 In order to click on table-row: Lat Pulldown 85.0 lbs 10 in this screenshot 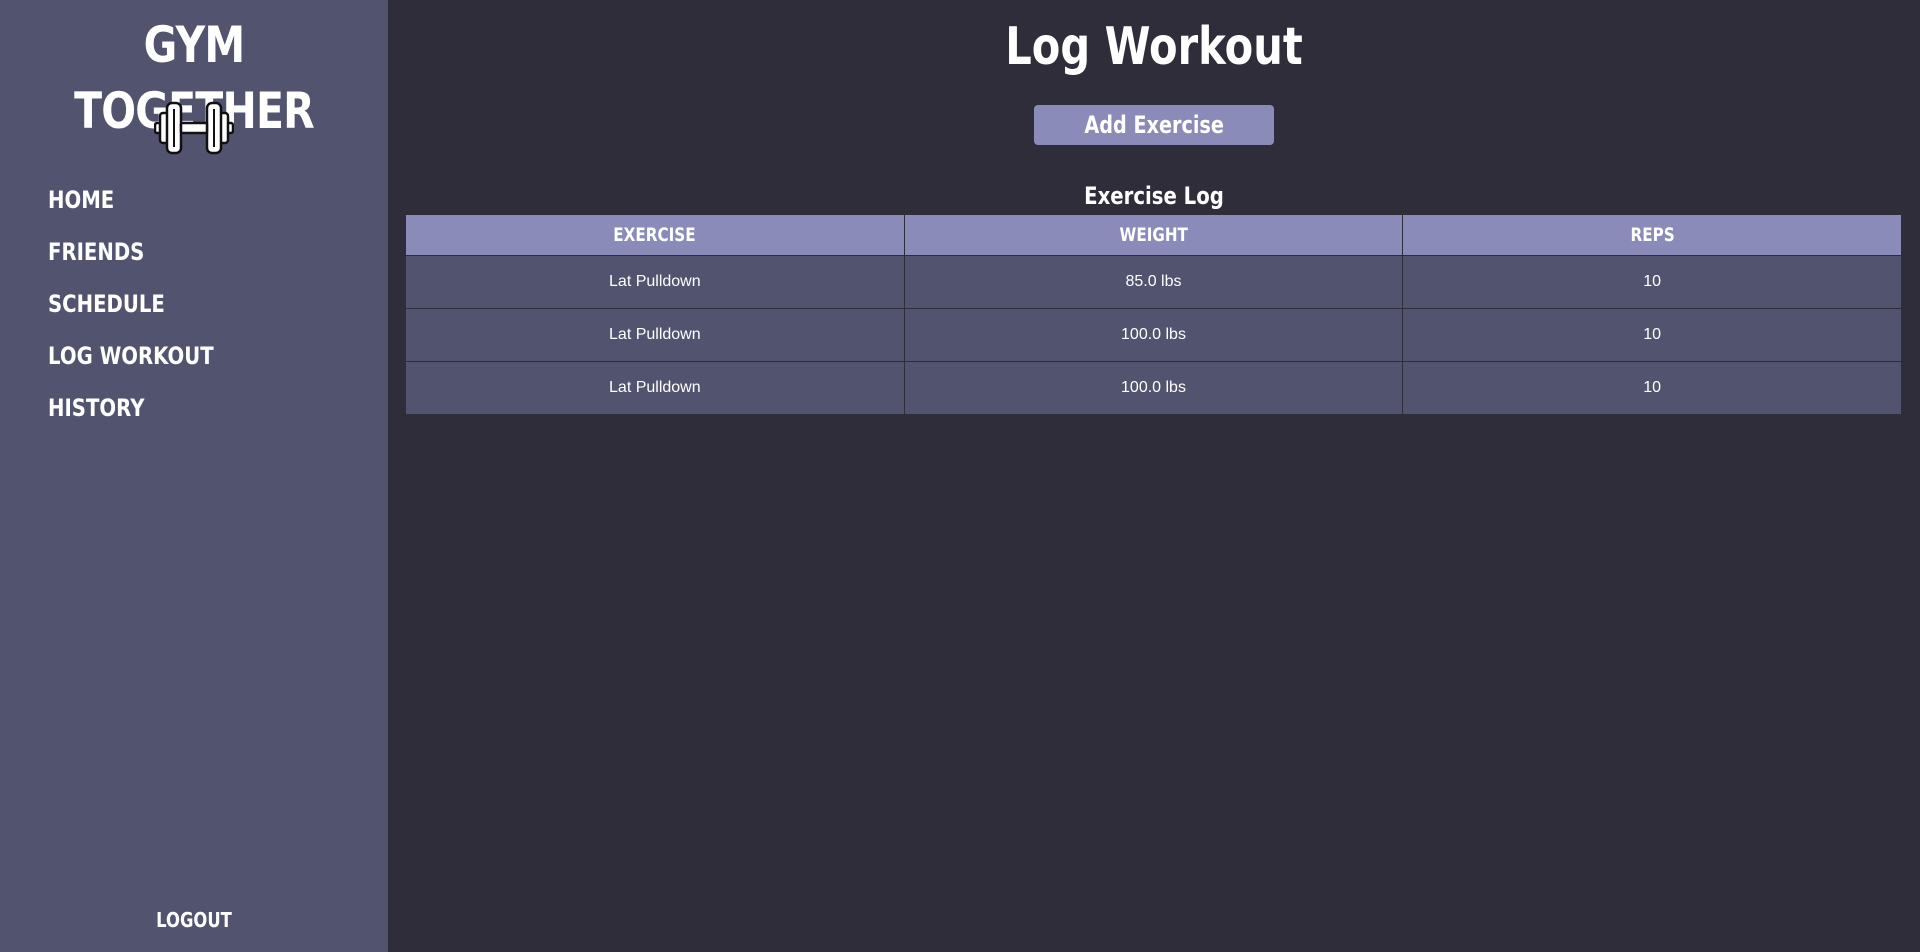, I will do `click(1153, 282)`.